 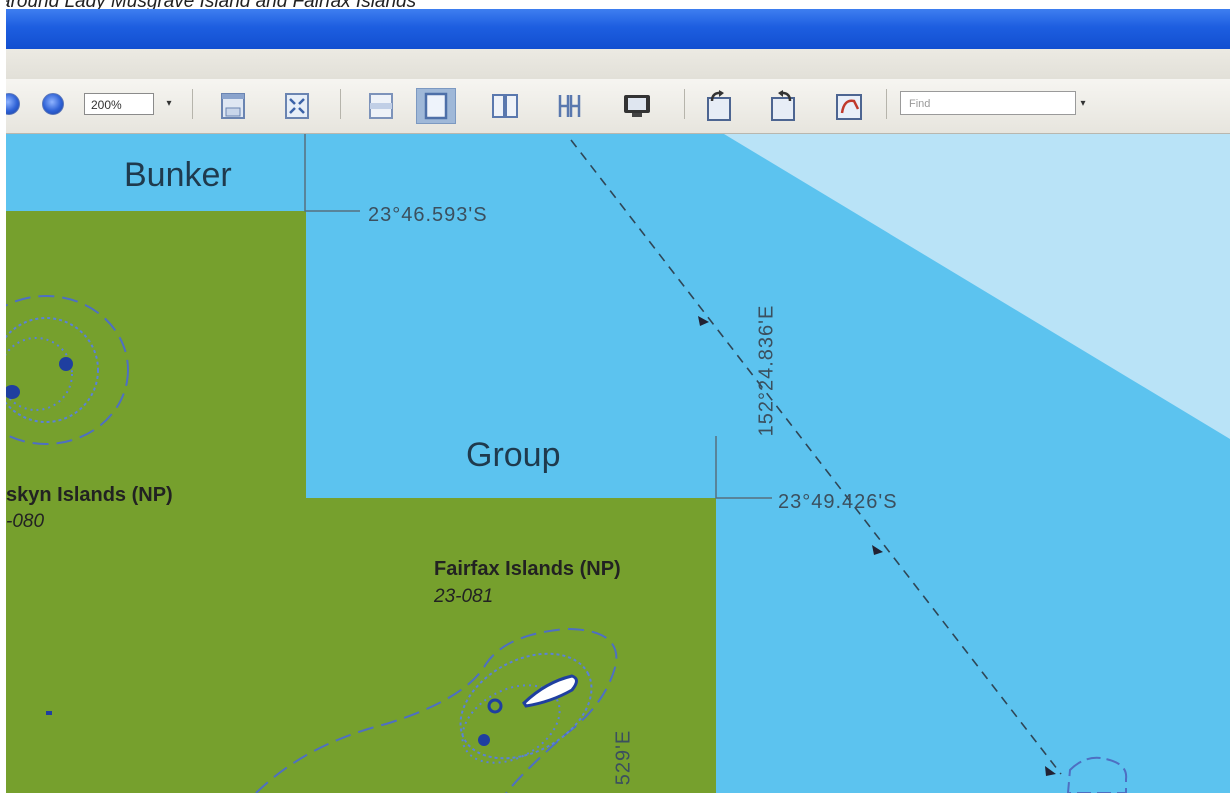 What do you see at coordinates (527, 569) in the screenshot?
I see `island-name-fairfax: Fairfax Islands (NP)` at bounding box center [527, 569].